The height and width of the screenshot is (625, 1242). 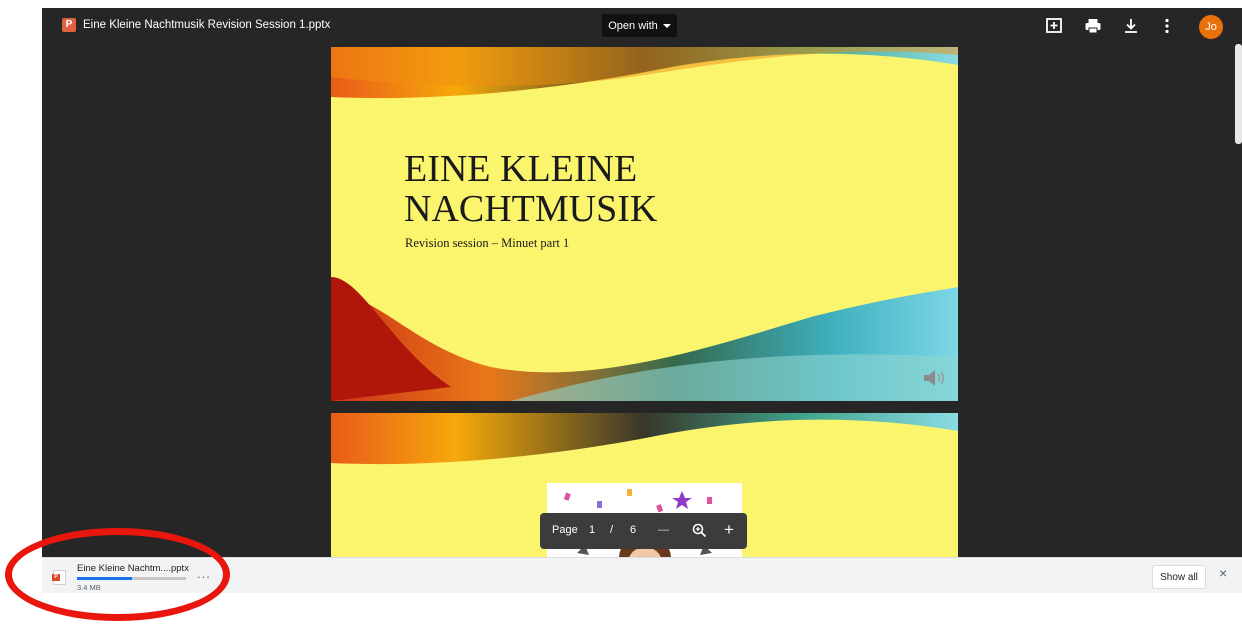 What do you see at coordinates (69, 25) in the screenshot?
I see `powerpoint-file-icon: P` at bounding box center [69, 25].